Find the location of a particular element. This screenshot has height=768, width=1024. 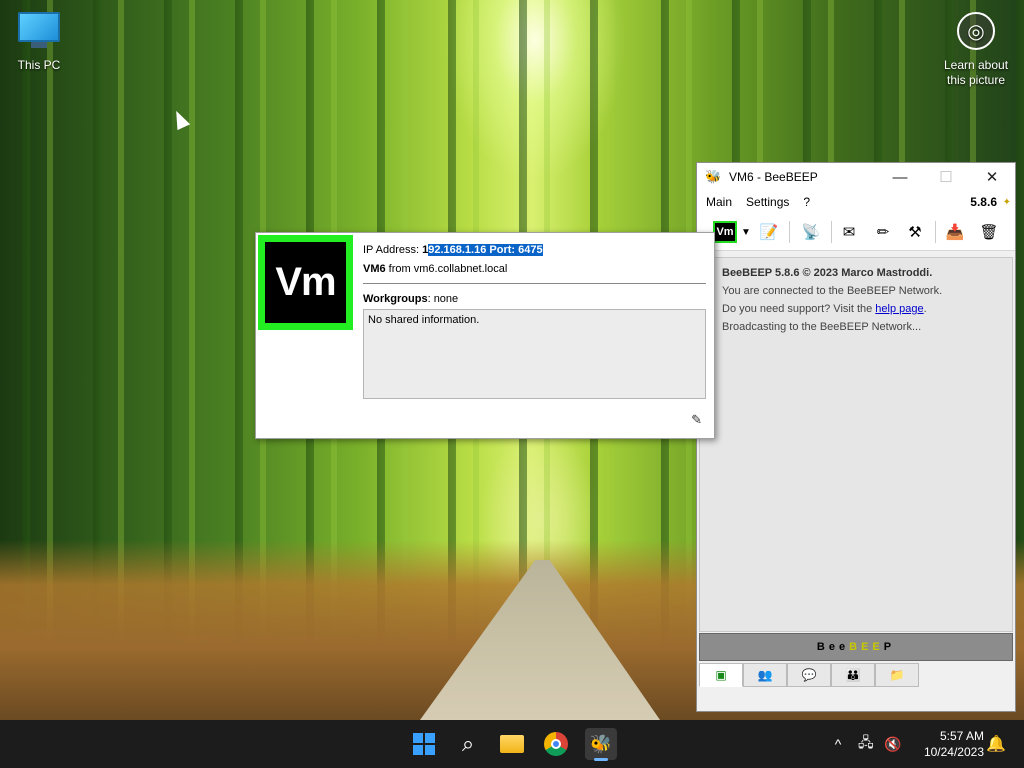

tab-chats: 💬 is located at coordinates (809, 675).